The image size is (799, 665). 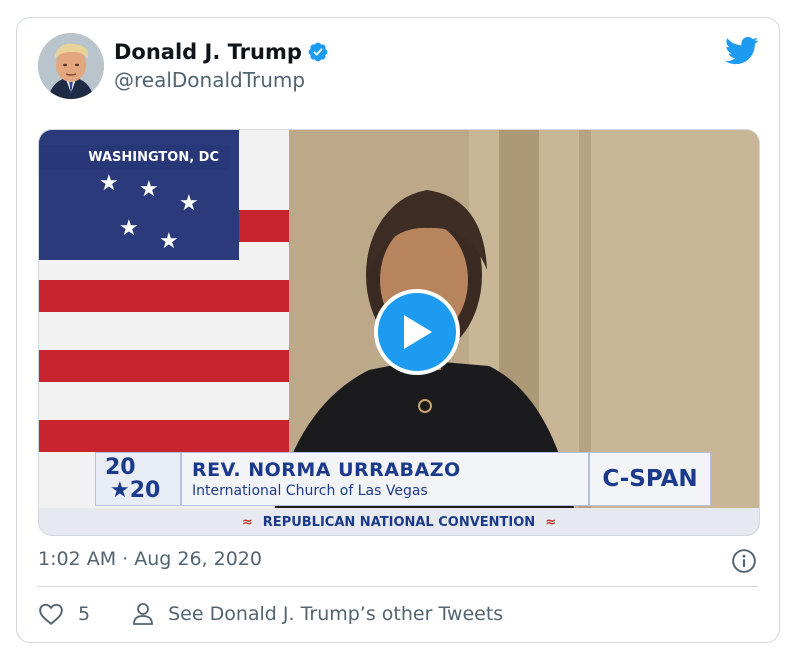 I want to click on convention-banner: ≈ REPUBLICAN NATIONAL CONVENTION ≈, so click(x=399, y=521).